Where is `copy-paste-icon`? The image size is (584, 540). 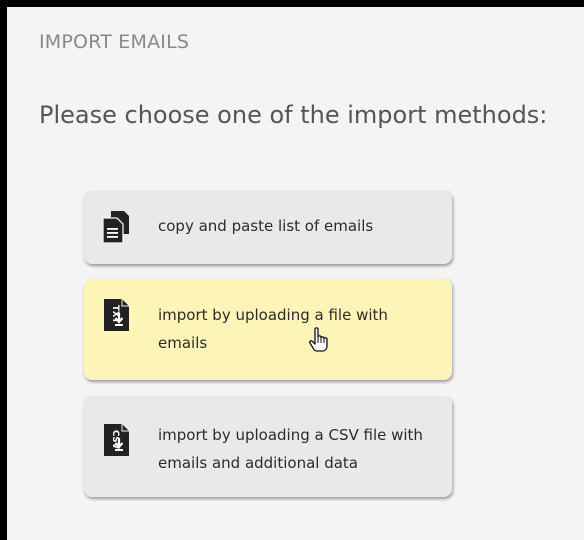 copy-paste-icon is located at coordinates (115, 227).